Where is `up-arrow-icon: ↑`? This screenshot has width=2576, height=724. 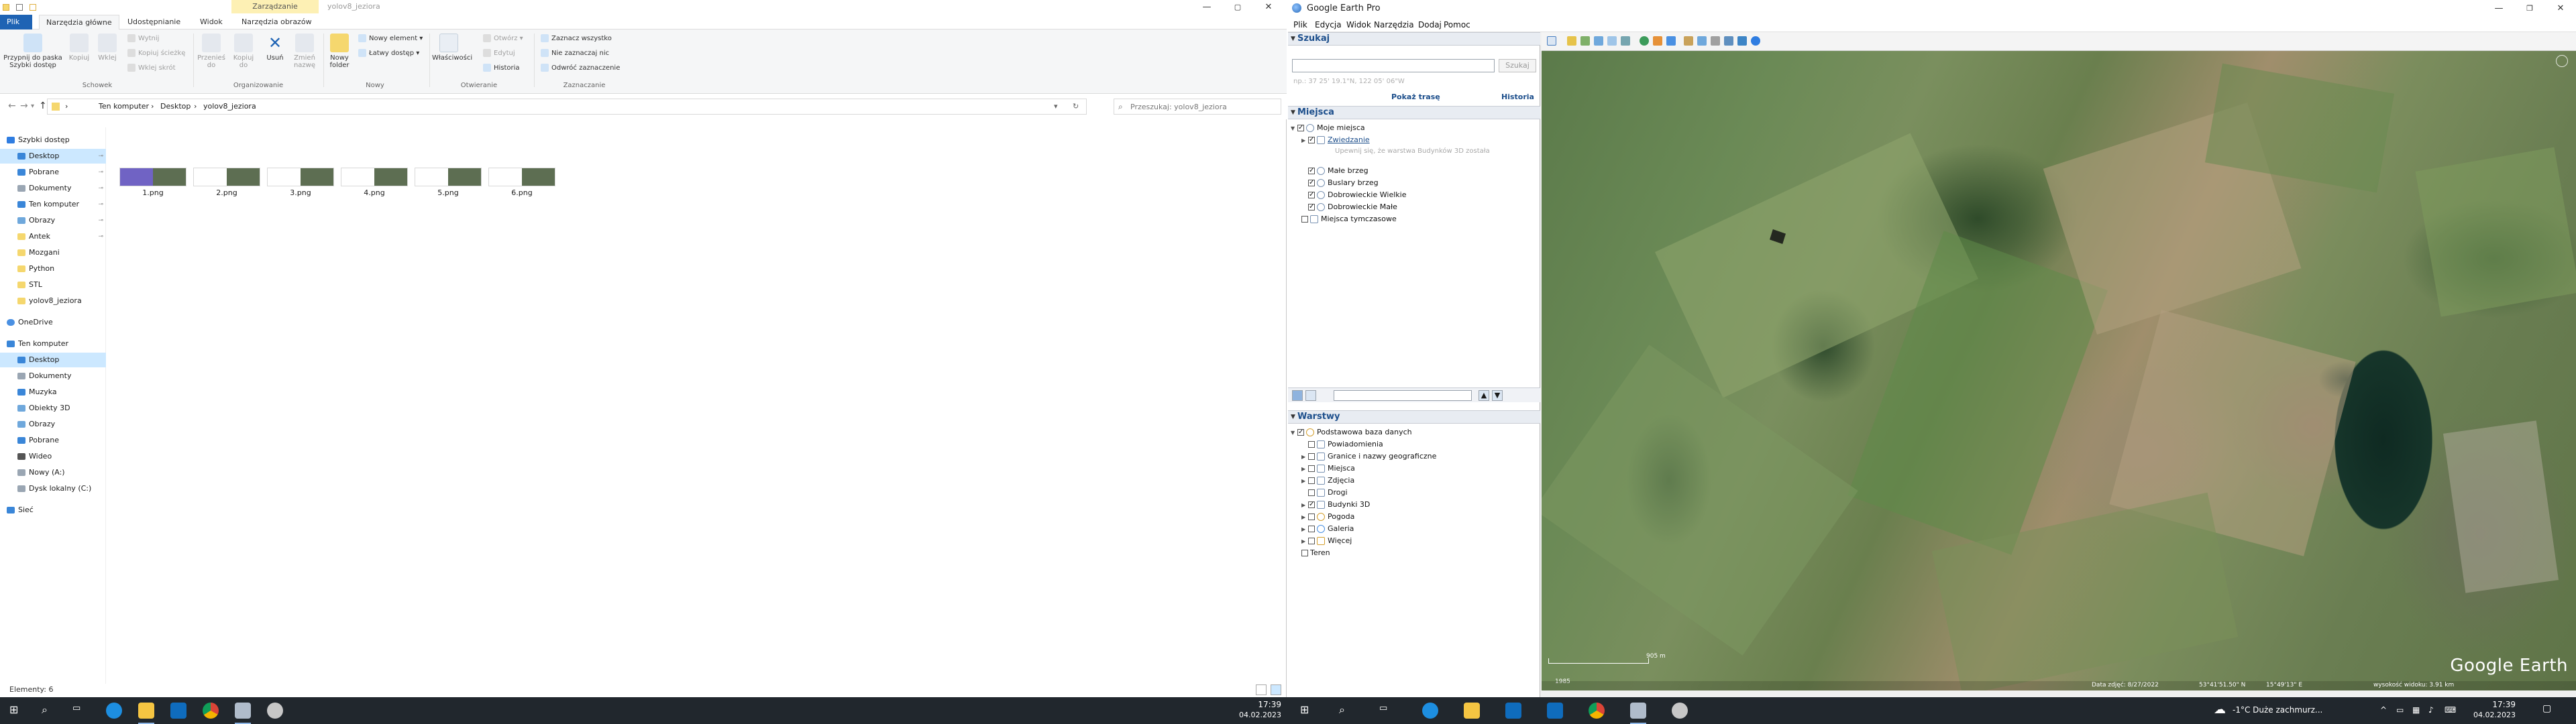
up-arrow-icon: ↑ is located at coordinates (43, 106).